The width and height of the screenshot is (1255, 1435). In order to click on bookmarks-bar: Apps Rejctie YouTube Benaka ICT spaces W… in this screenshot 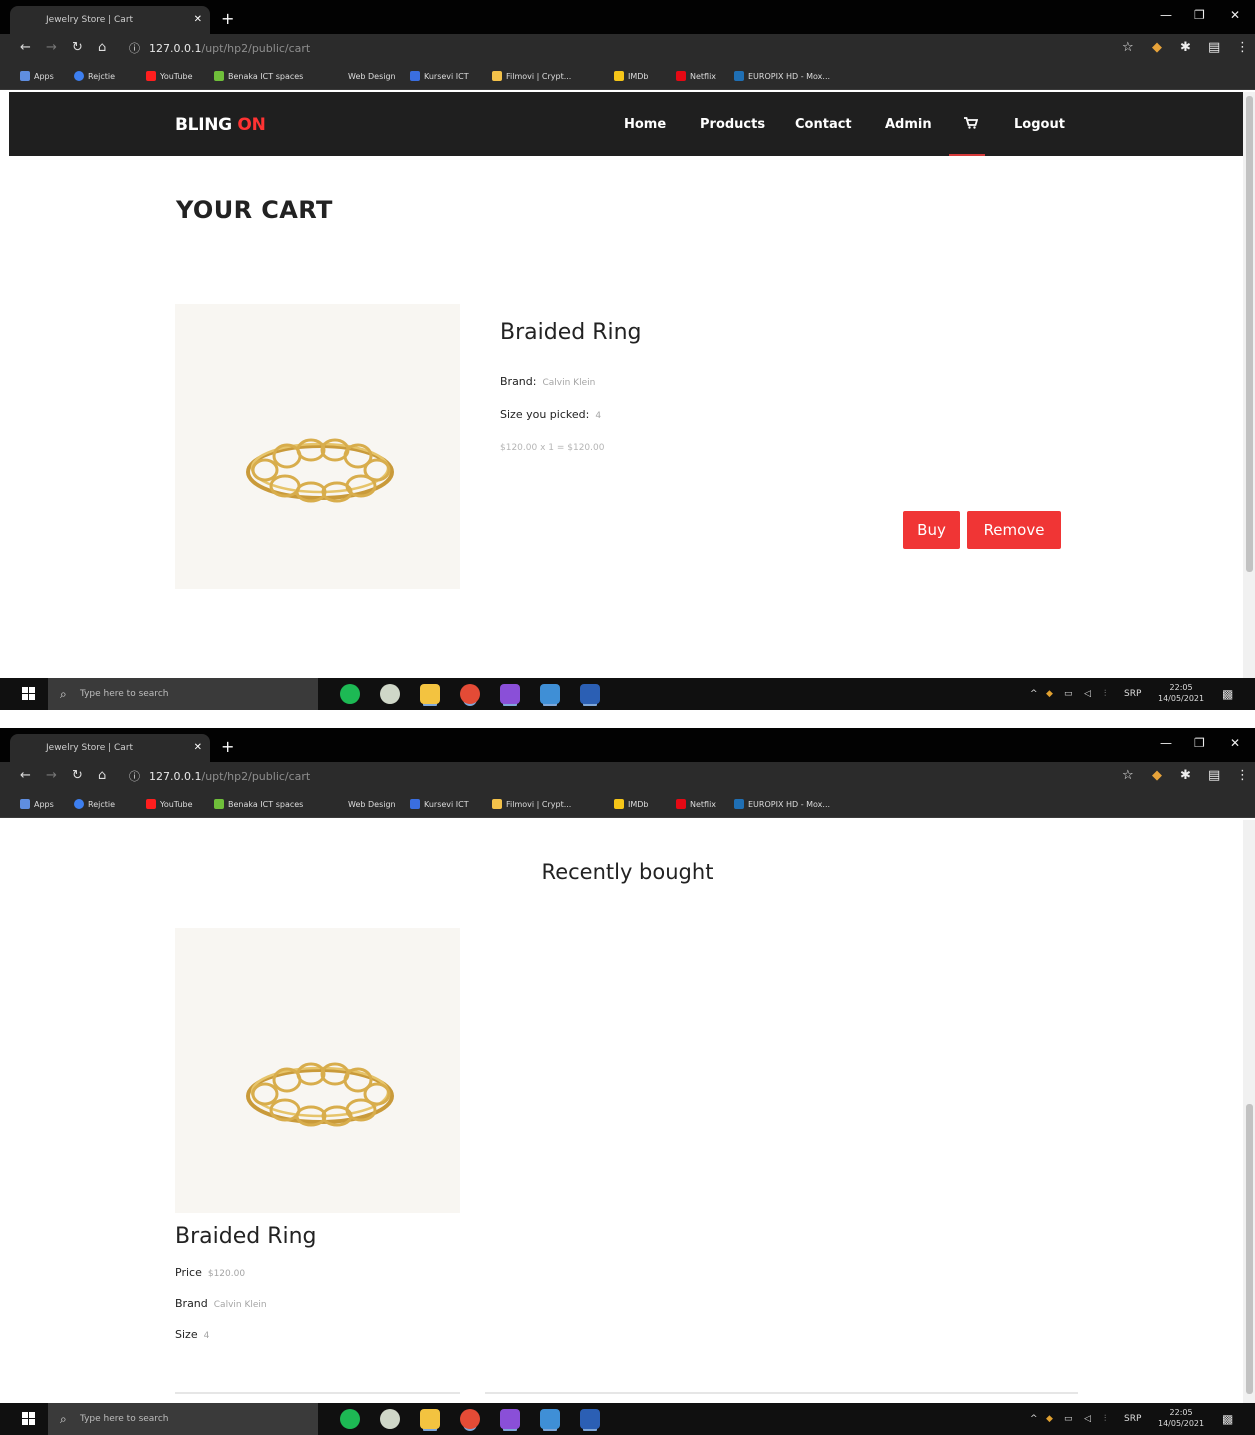, I will do `click(627, 805)`.